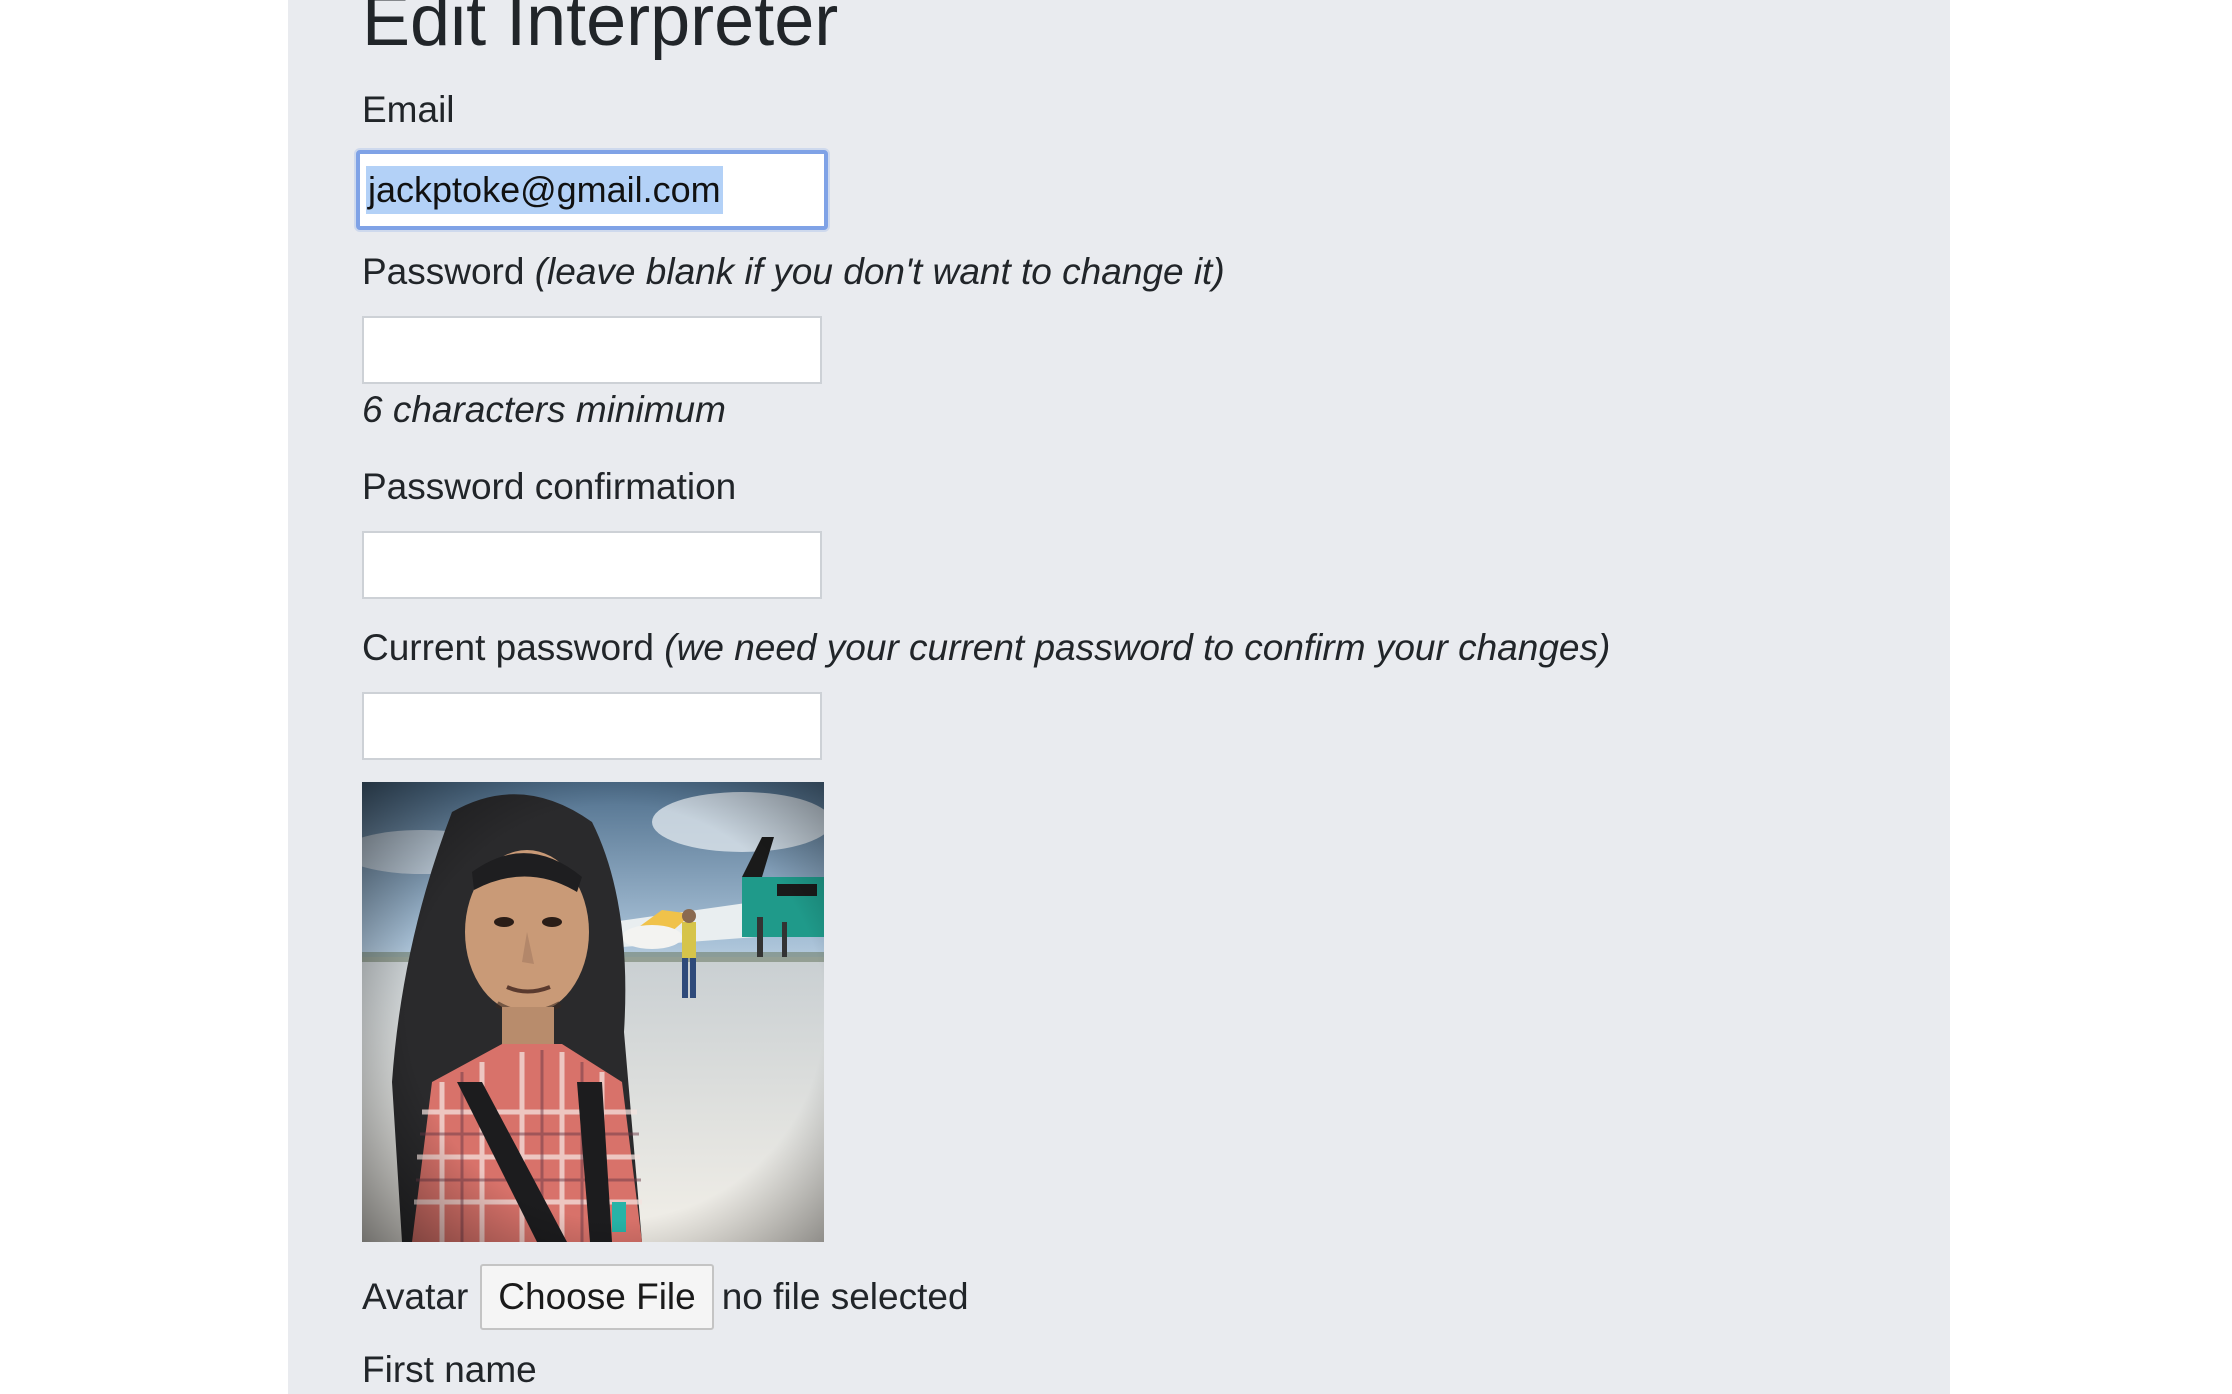 The height and width of the screenshot is (1394, 2232). Describe the element at coordinates (600, 30) in the screenshot. I see `page-title: Edit Interpreter` at that location.